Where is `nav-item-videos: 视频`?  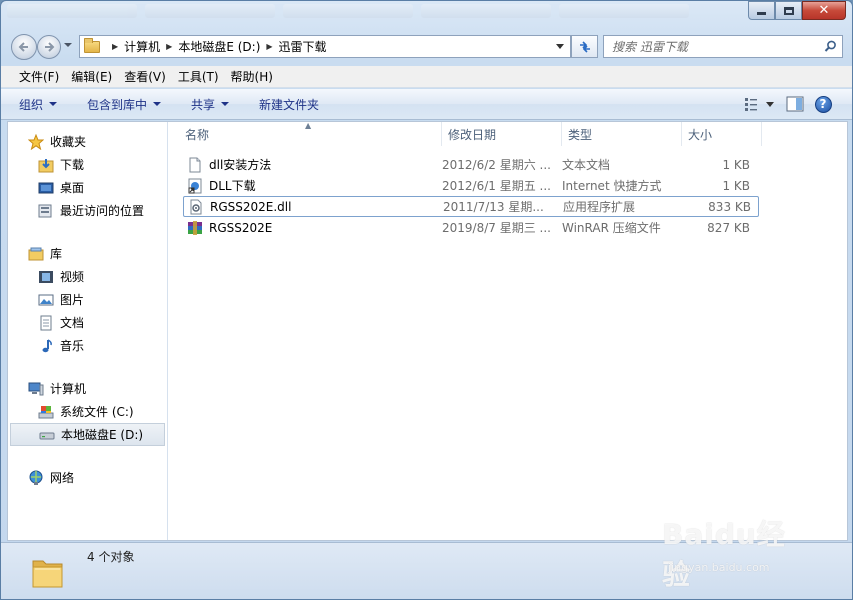
nav-item-videos: 视频 is located at coordinates (87, 276).